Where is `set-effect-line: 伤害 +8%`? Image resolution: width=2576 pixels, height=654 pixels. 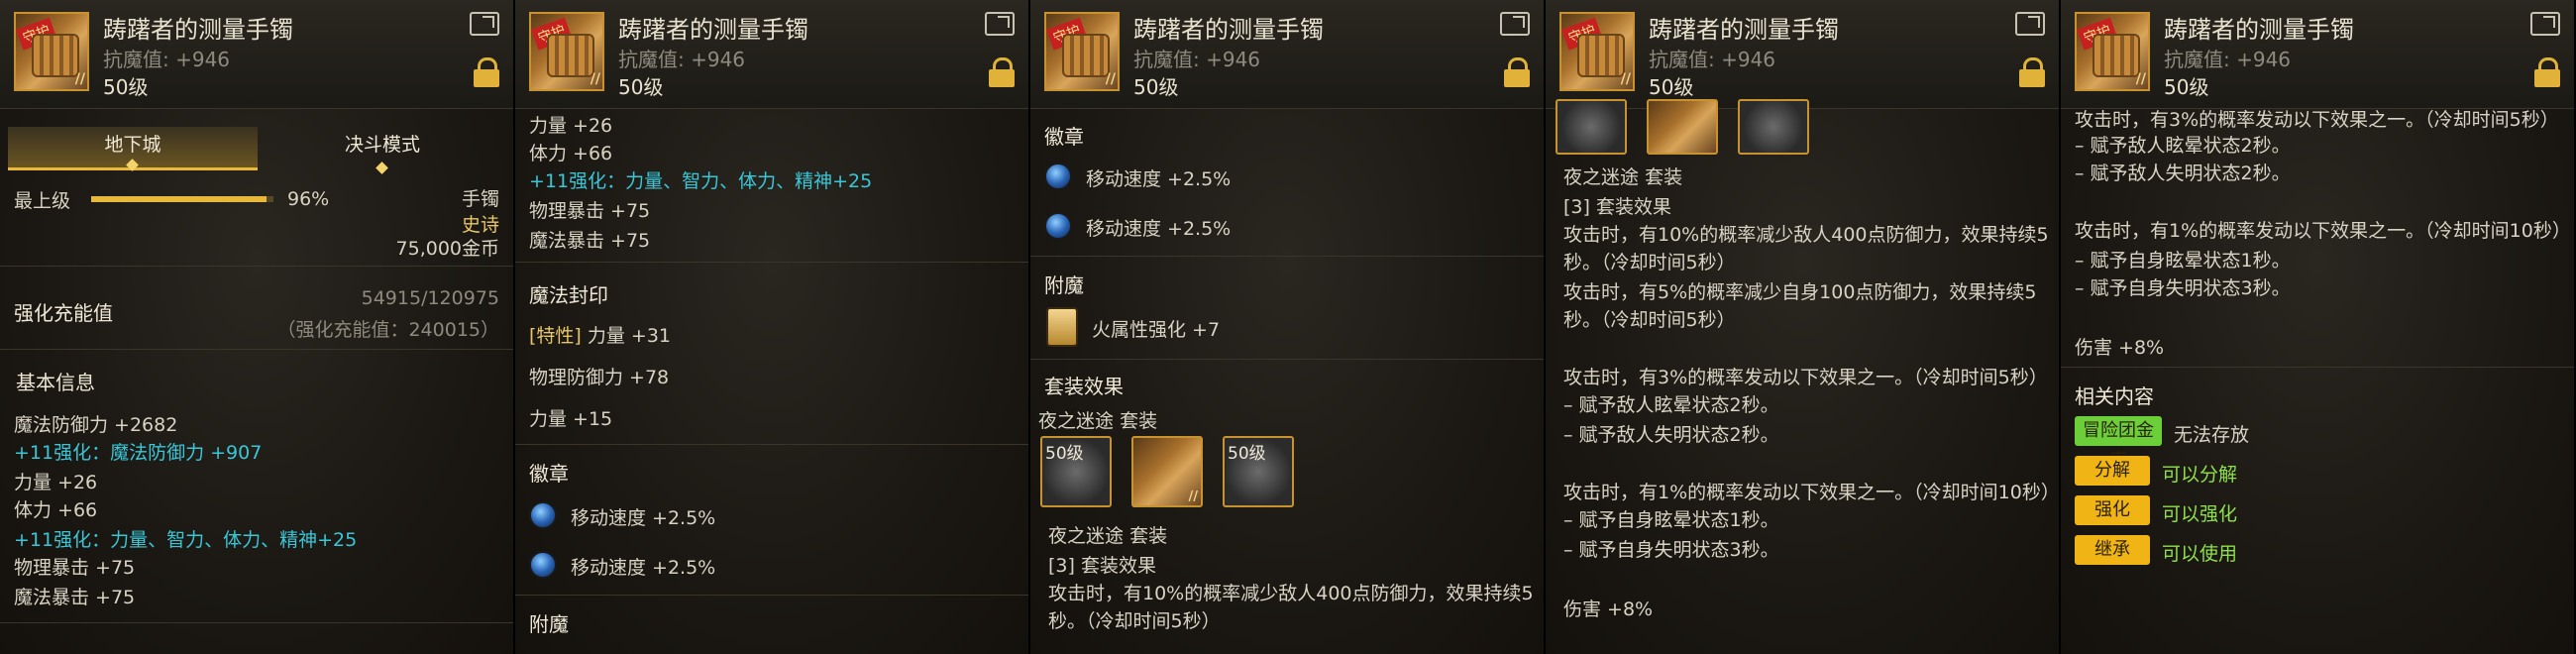 set-effect-line: 伤害 +8% is located at coordinates (2120, 348).